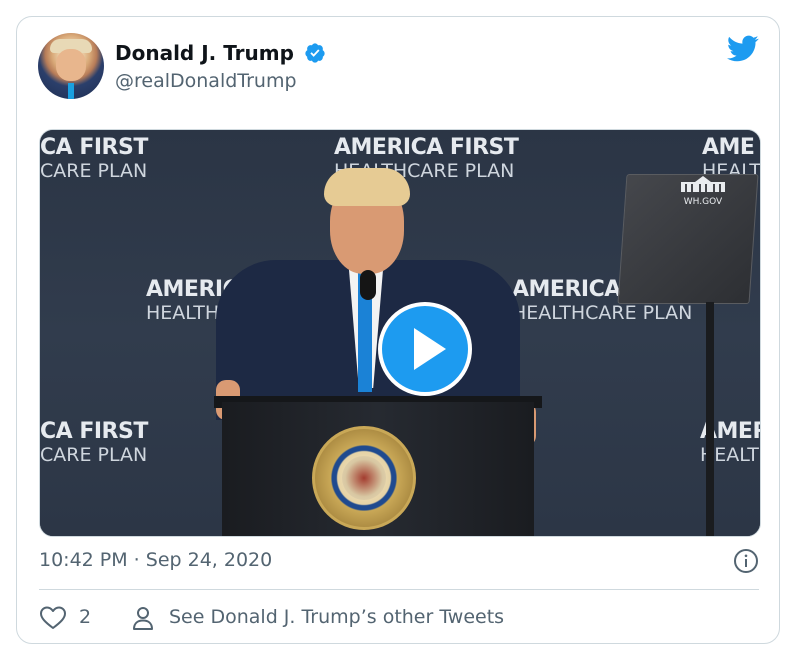 This screenshot has height=665, width=799. What do you see at coordinates (367, 187) in the screenshot?
I see `speaker-hair` at bounding box center [367, 187].